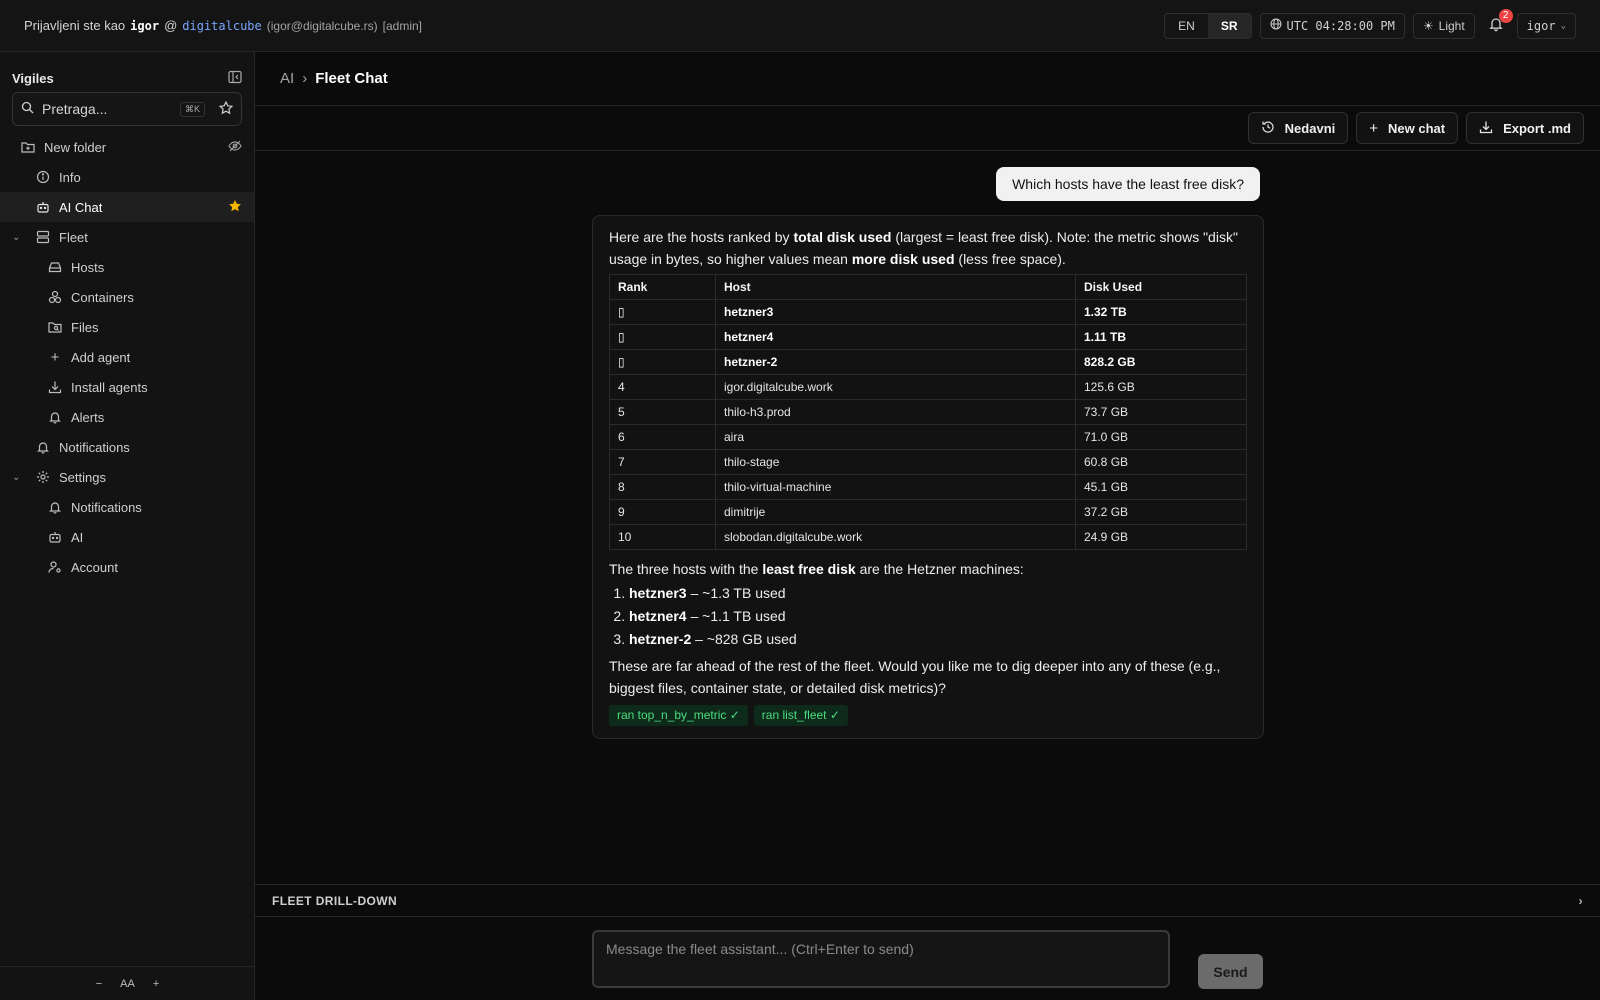  I want to click on table-cell-rank: 7, so click(662, 462).